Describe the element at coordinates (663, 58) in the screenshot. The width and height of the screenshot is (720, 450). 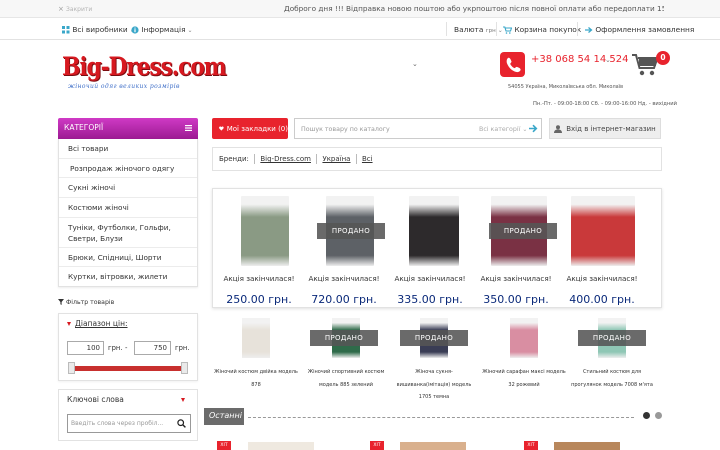
I see `cart-count-badge: 0` at that location.